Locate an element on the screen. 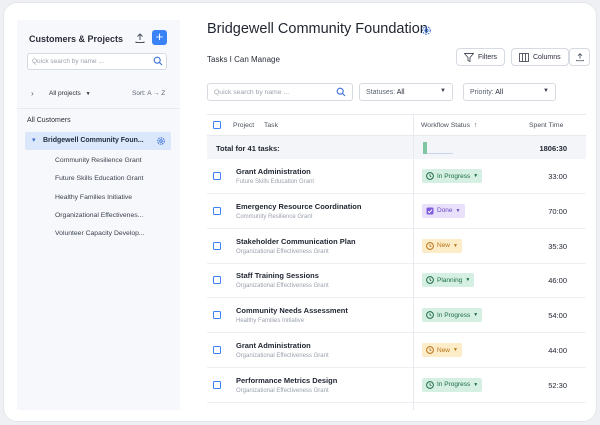  all-customers-item: All Customers is located at coordinates (49, 120).